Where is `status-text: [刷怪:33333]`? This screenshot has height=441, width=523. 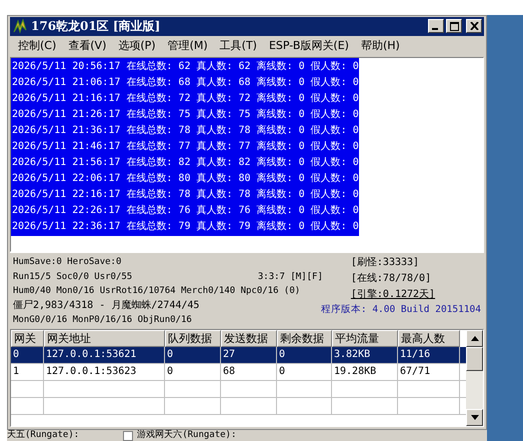
status-text: [刷怪:33333] is located at coordinates (385, 263).